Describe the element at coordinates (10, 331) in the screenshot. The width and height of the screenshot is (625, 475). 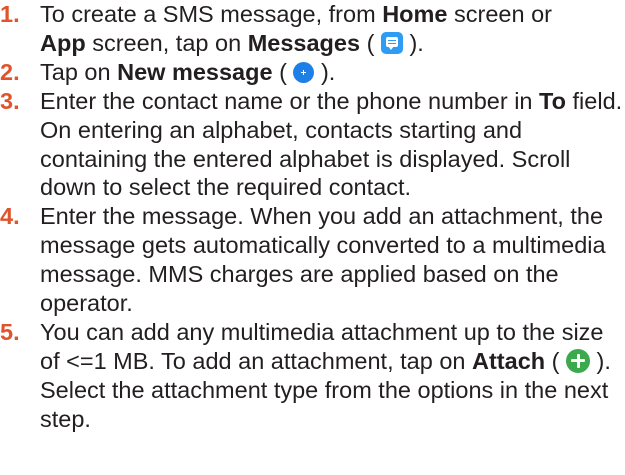
I see `step-number: 5.` at that location.